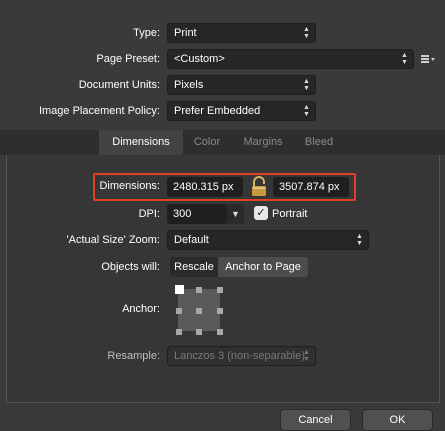 The width and height of the screenshot is (445, 431). What do you see at coordinates (3, 279) in the screenshot?
I see `panel-left-edge` at bounding box center [3, 279].